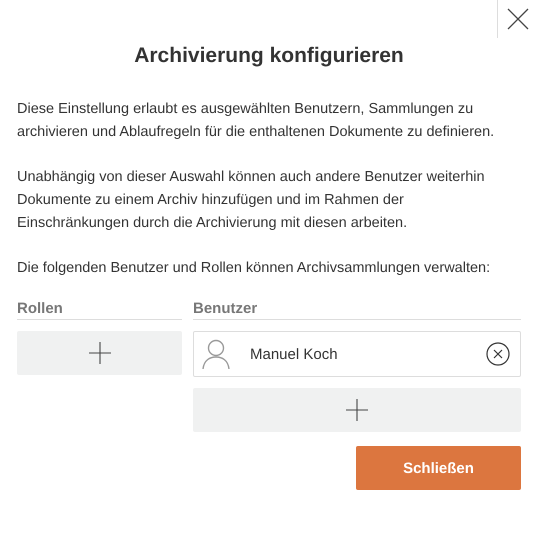 The image size is (537, 556). What do you see at coordinates (216, 354) in the screenshot?
I see `person-icon` at bounding box center [216, 354].